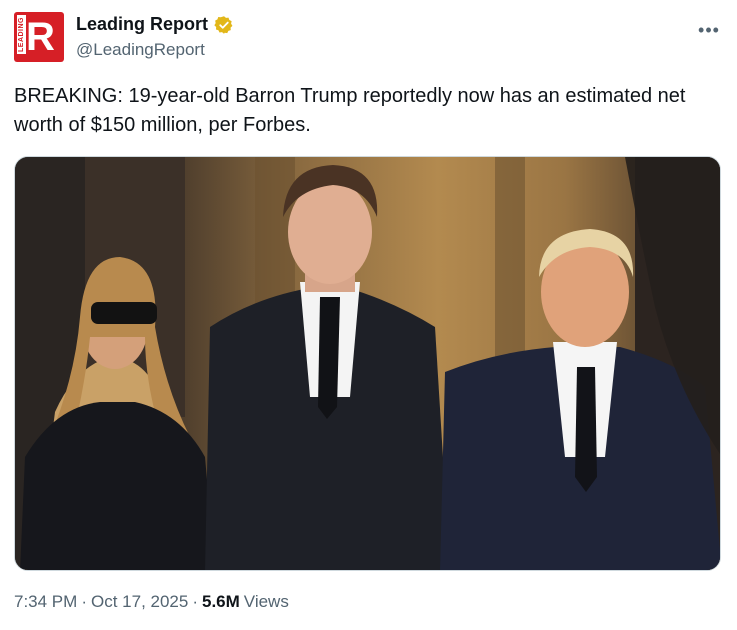 The width and height of the screenshot is (737, 630). I want to click on avatar-logo-letter: R, so click(40, 37).